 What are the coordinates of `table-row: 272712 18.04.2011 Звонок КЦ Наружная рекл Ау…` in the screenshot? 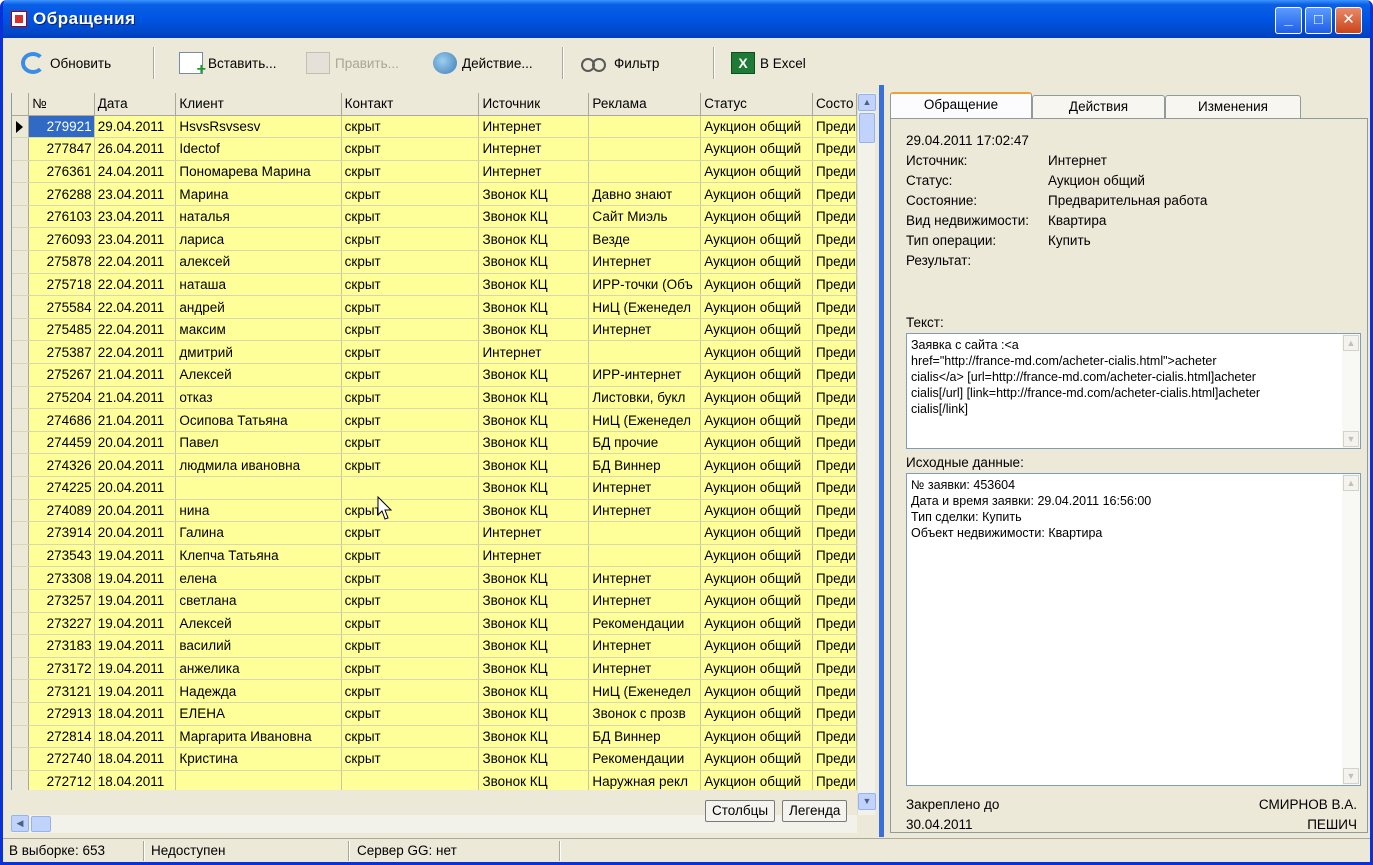 It's located at (434, 780).